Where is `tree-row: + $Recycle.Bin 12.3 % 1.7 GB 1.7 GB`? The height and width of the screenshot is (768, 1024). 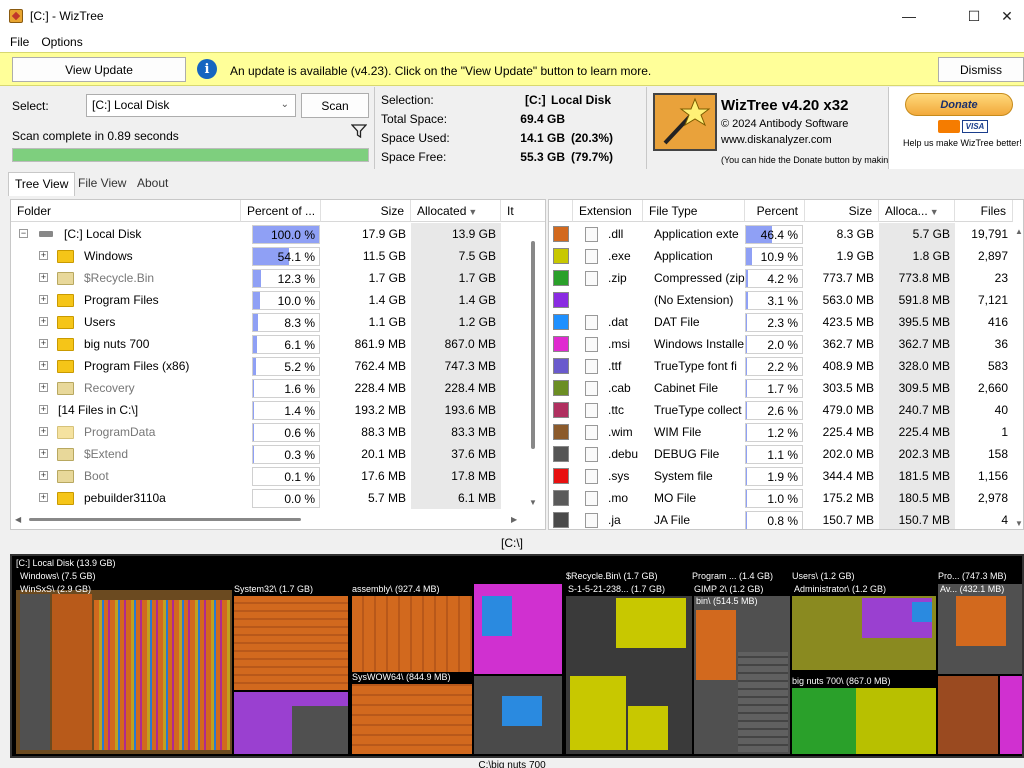
tree-row: + $Recycle.Bin 12.3 % 1.7 GB 1.7 GB is located at coordinates (278, 278).